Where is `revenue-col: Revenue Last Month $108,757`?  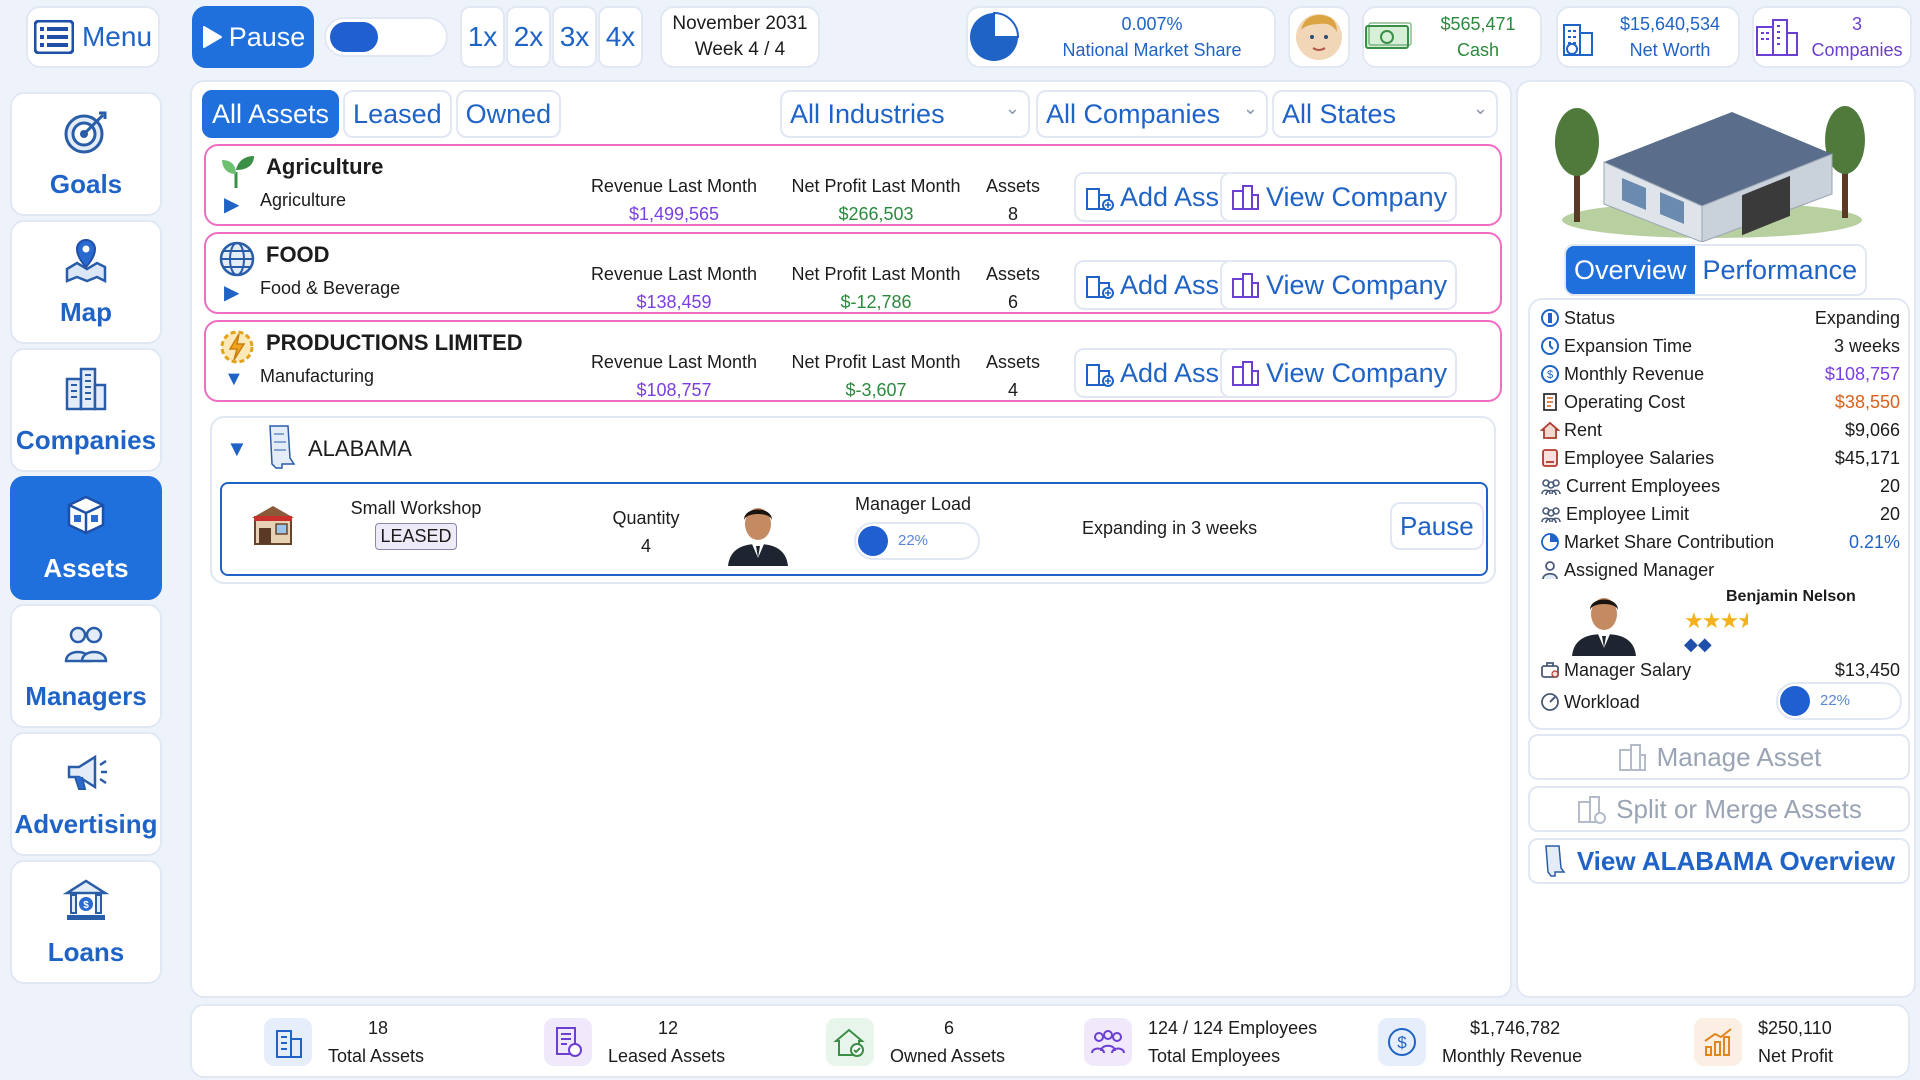 revenue-col: Revenue Last Month $108,757 is located at coordinates (674, 376).